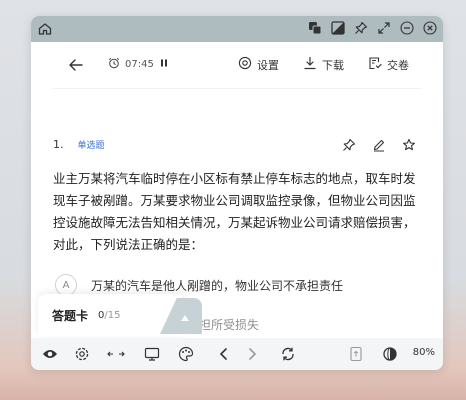  I want to click on question-type-tag: 单选题, so click(91, 146).